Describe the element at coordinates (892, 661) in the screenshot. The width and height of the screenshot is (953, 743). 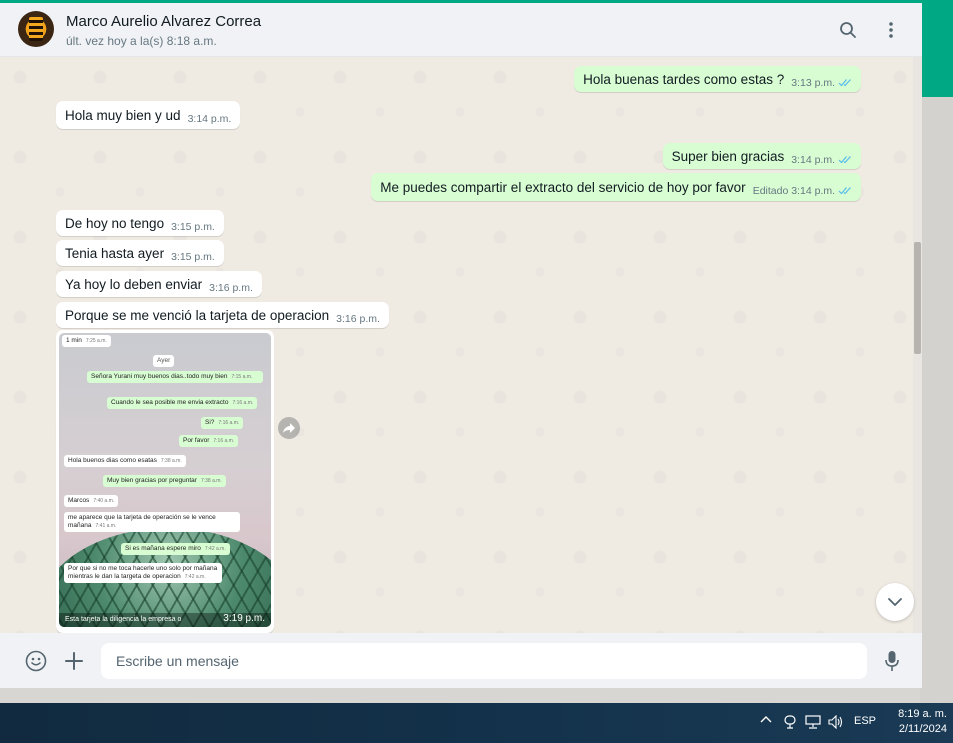
I see `microphone-icon` at that location.